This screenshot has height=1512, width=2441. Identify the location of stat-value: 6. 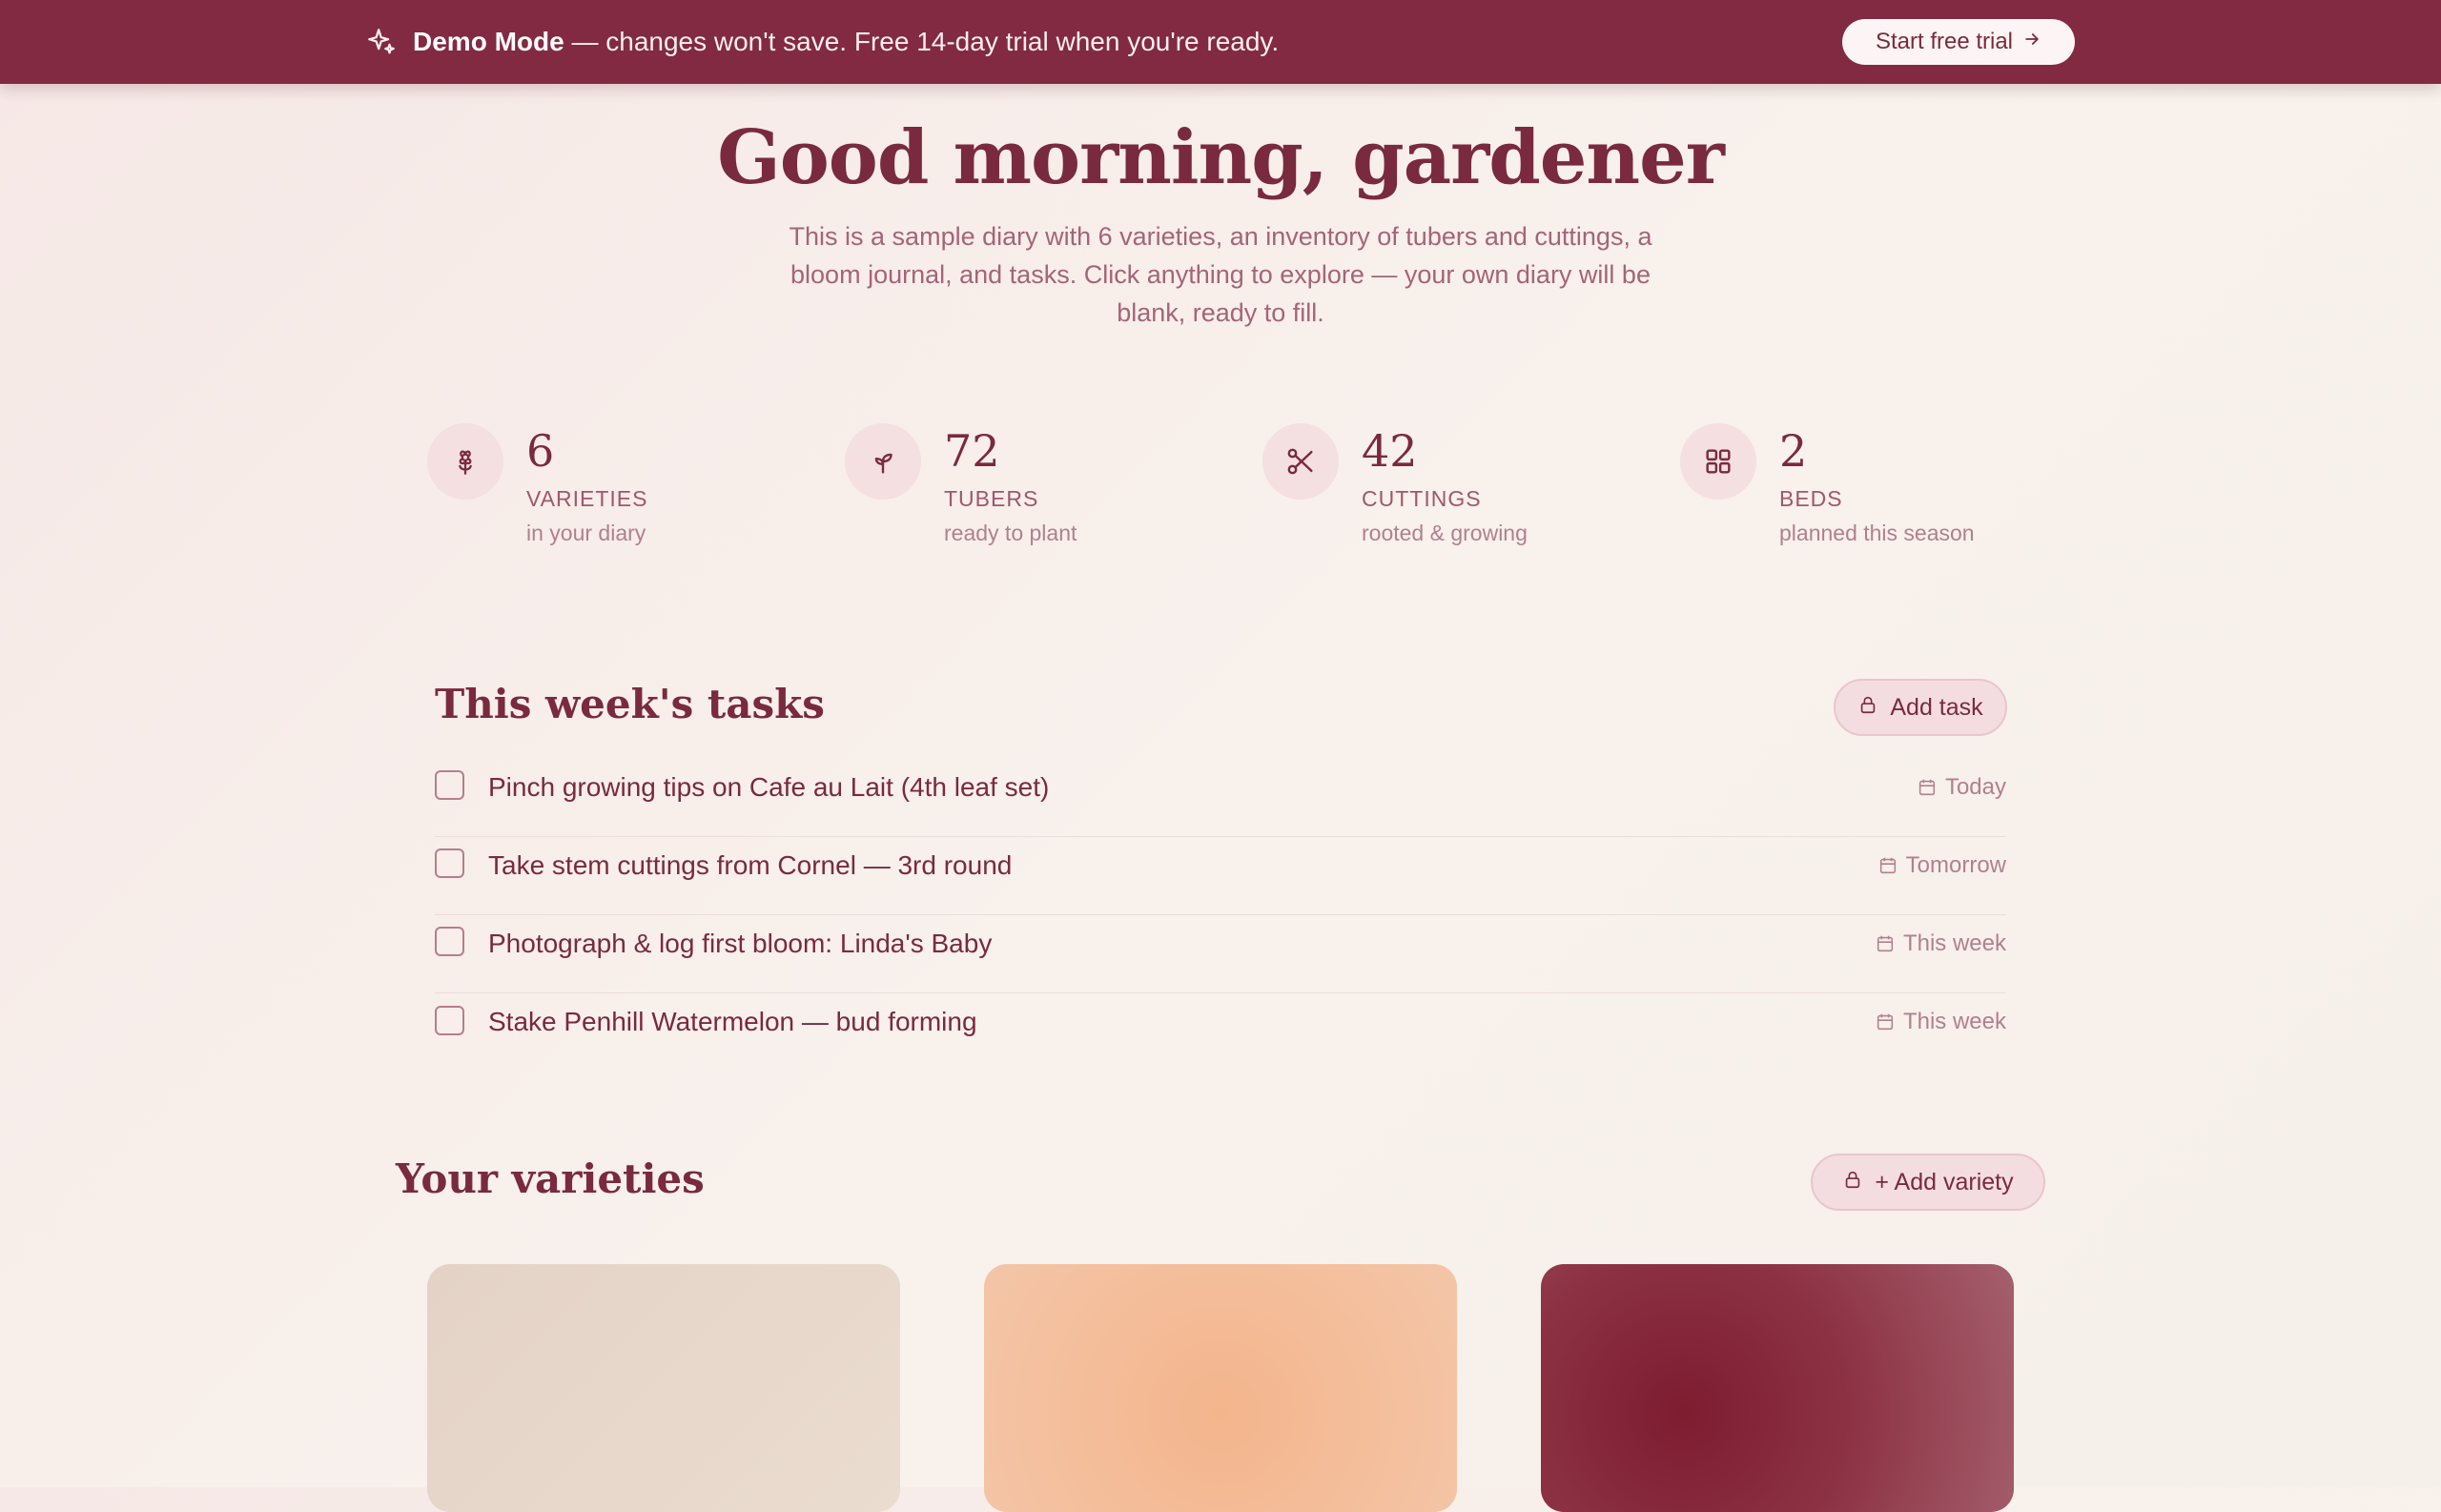
(540, 451).